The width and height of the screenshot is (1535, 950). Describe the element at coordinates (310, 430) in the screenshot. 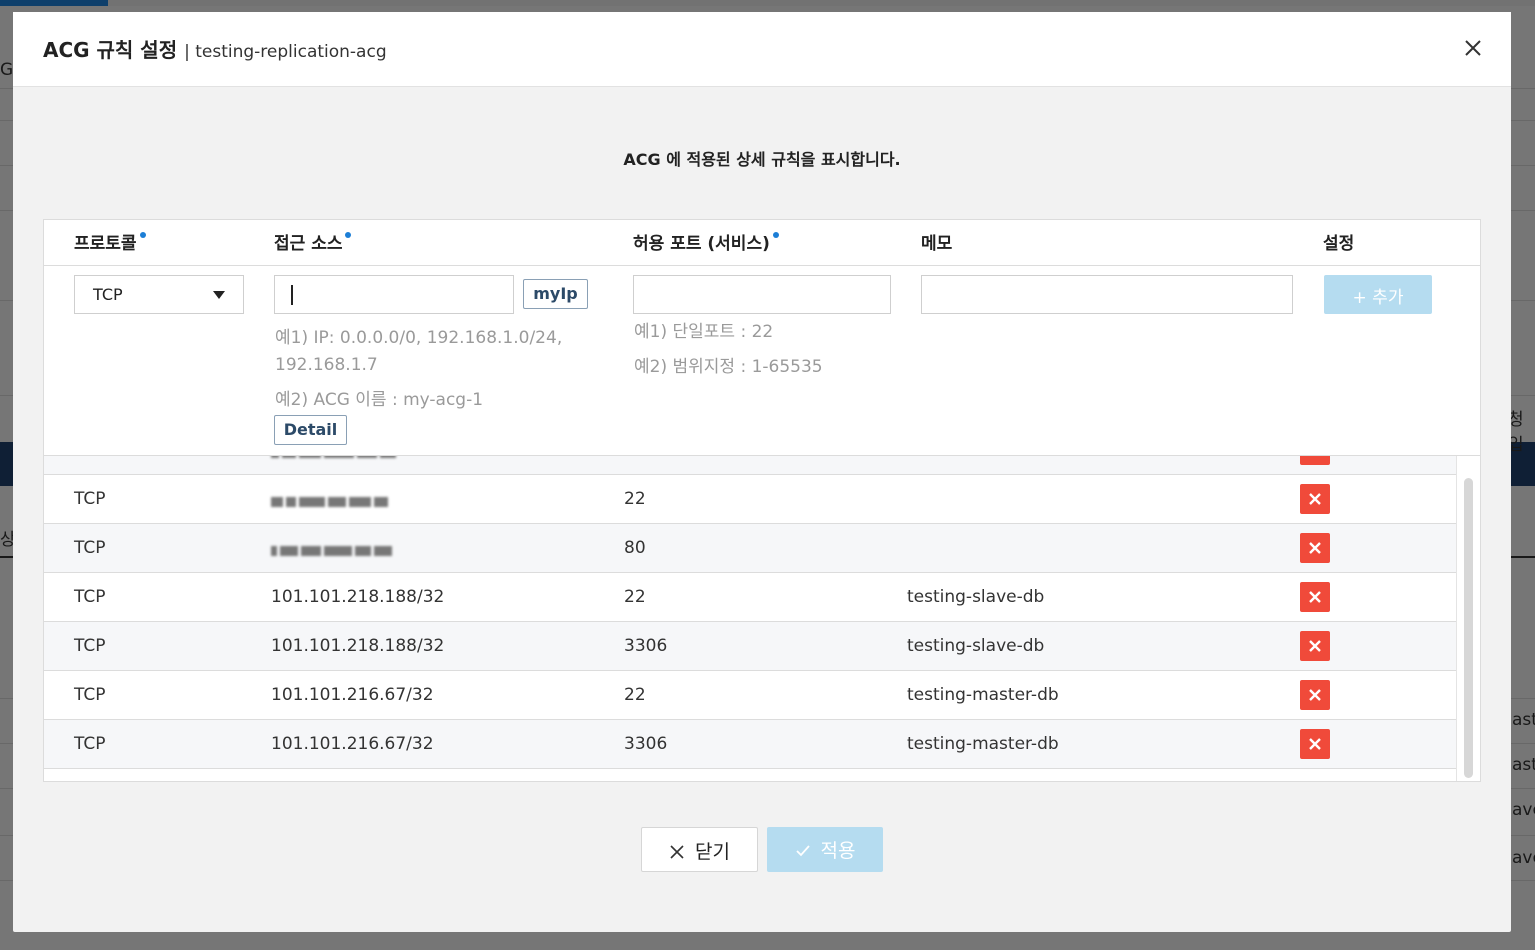

I see `detail-button: Detail` at that location.